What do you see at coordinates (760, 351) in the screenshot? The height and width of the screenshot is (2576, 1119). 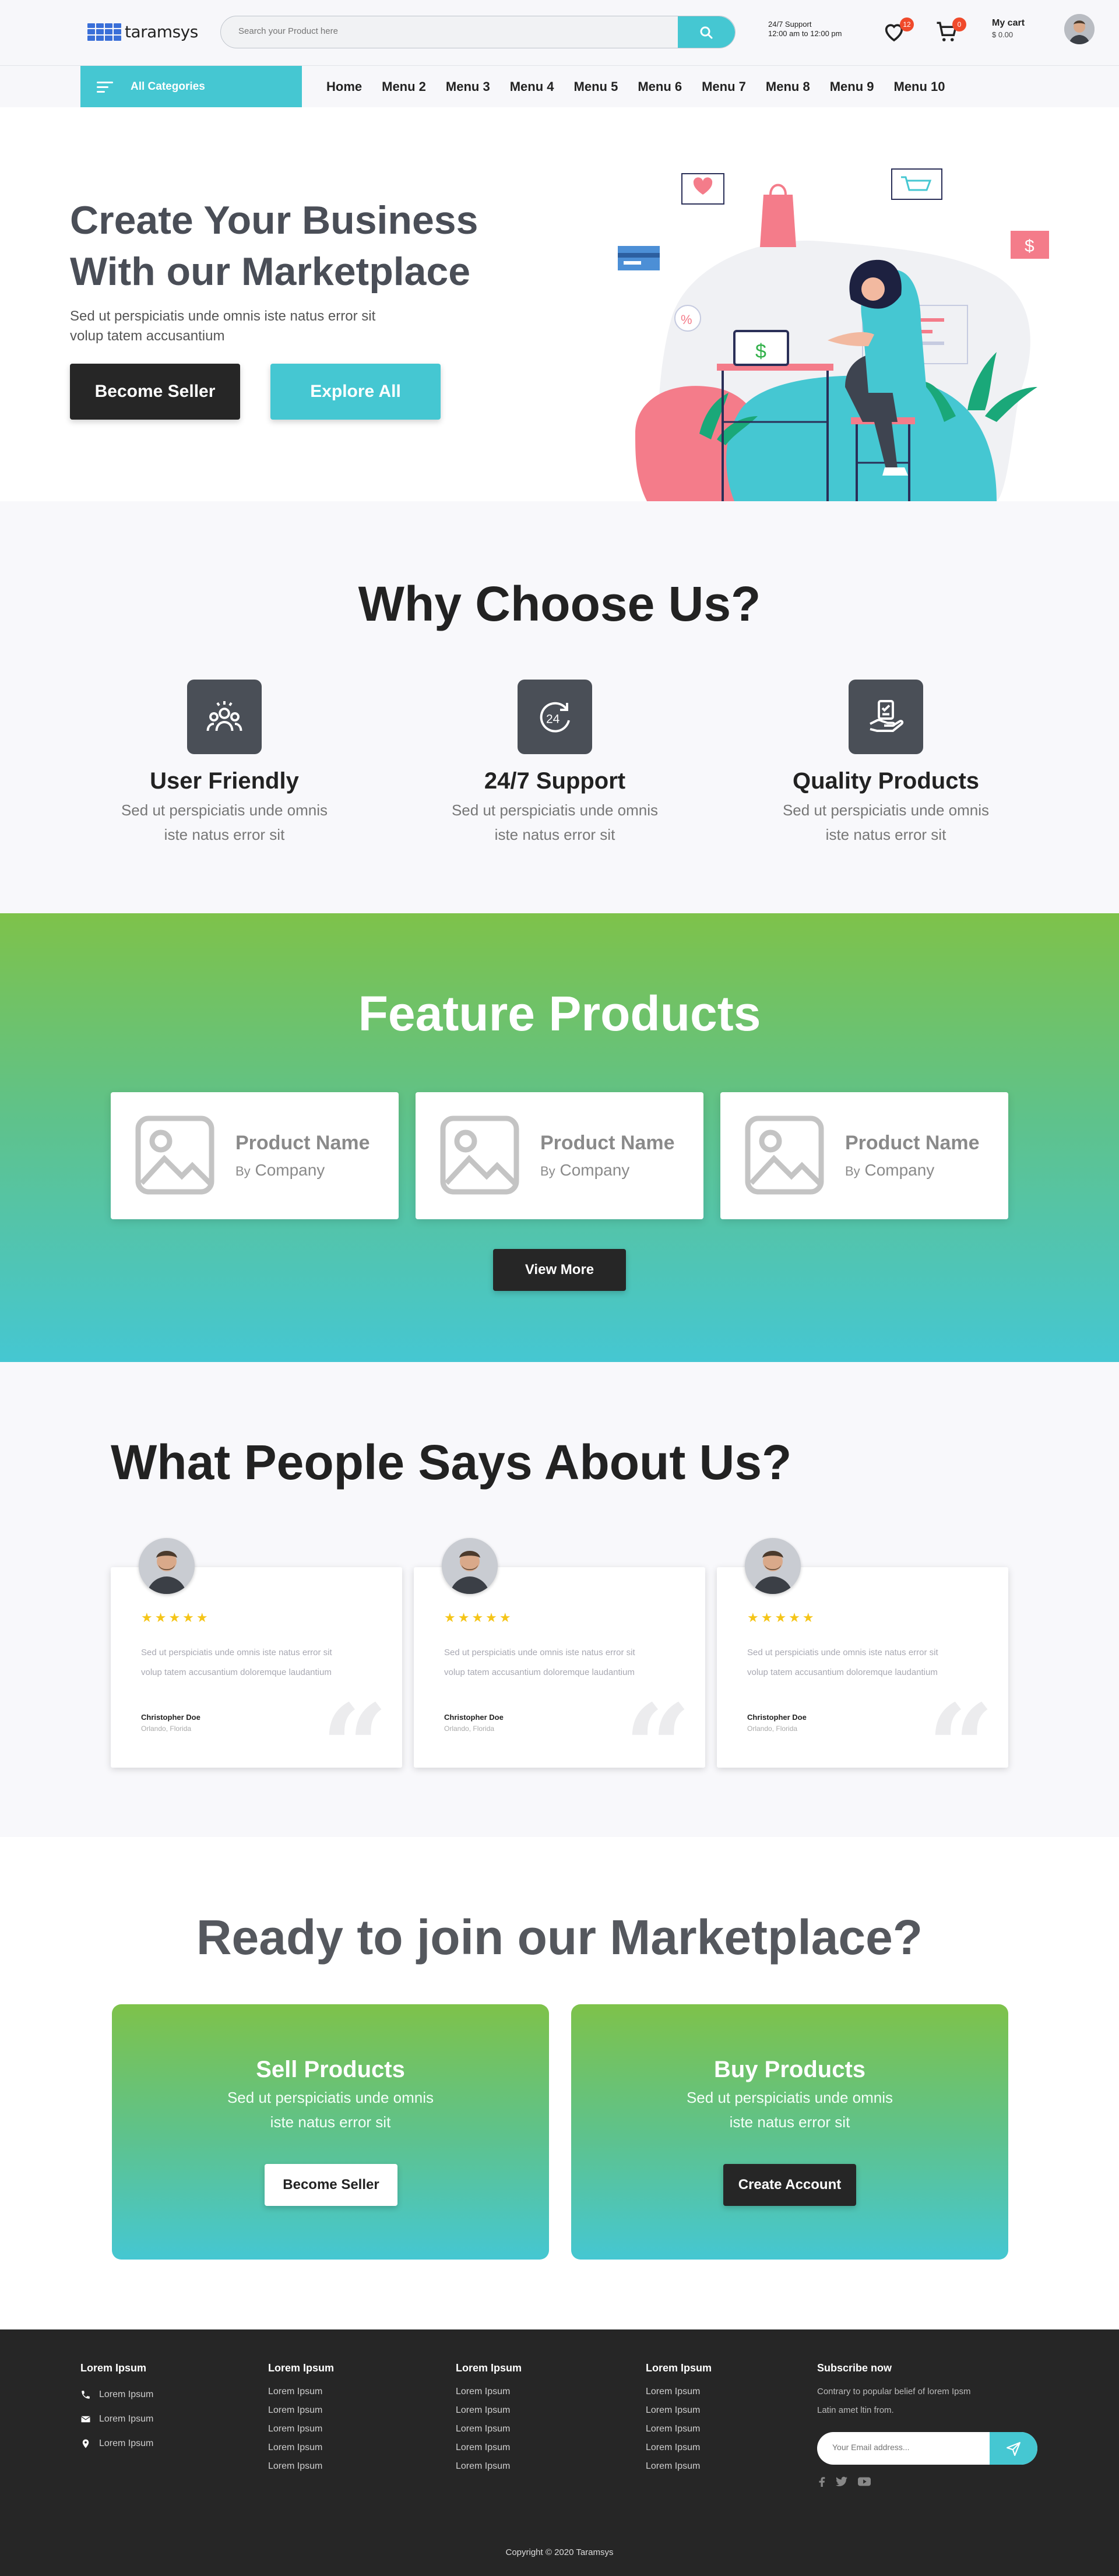 I see `illustration-dollar-text: $` at bounding box center [760, 351].